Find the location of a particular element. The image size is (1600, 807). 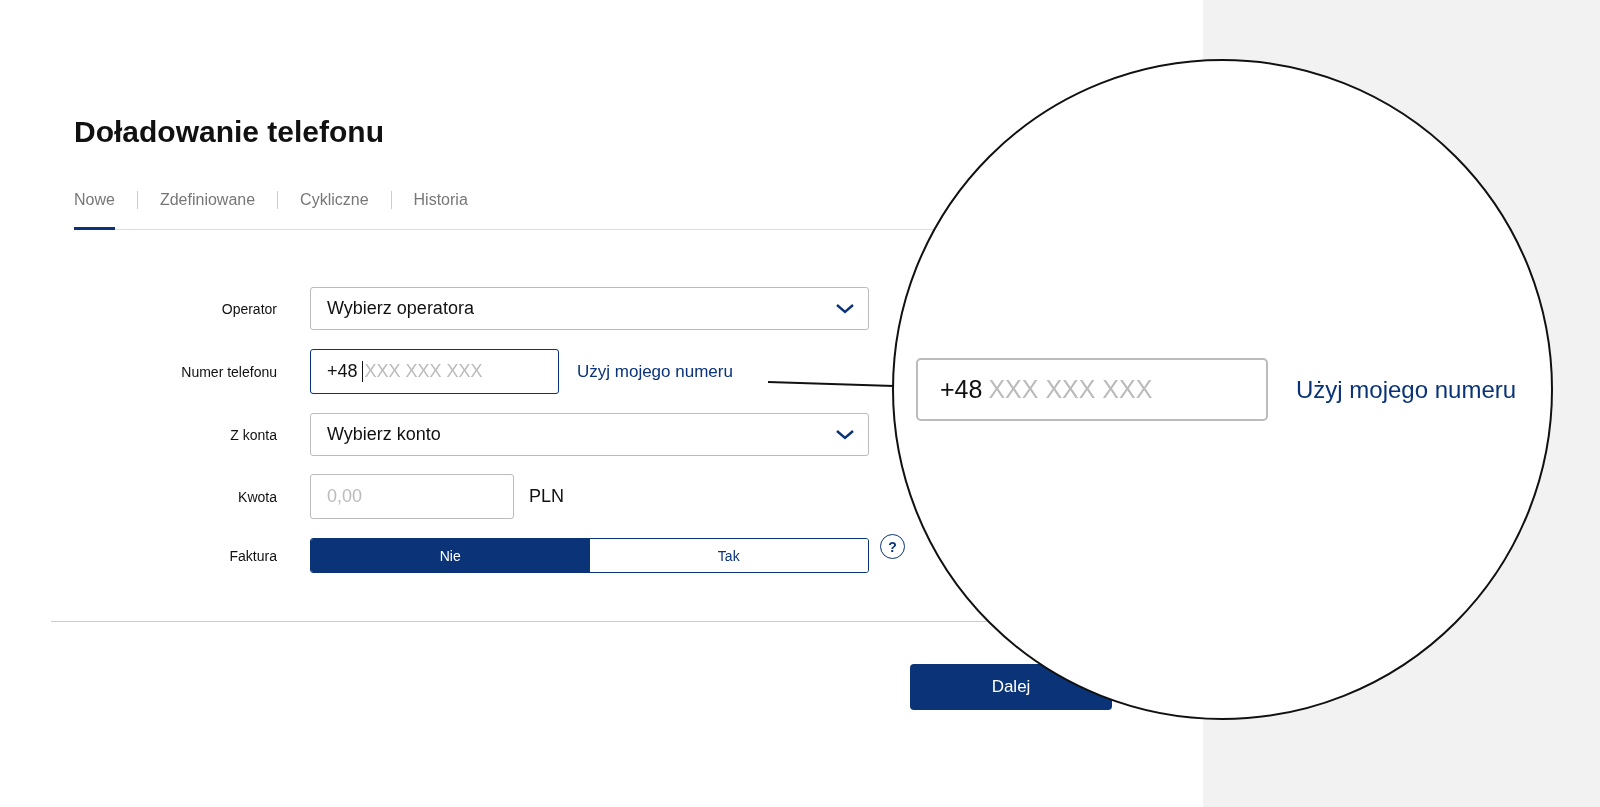

help-button: ? is located at coordinates (892, 546).